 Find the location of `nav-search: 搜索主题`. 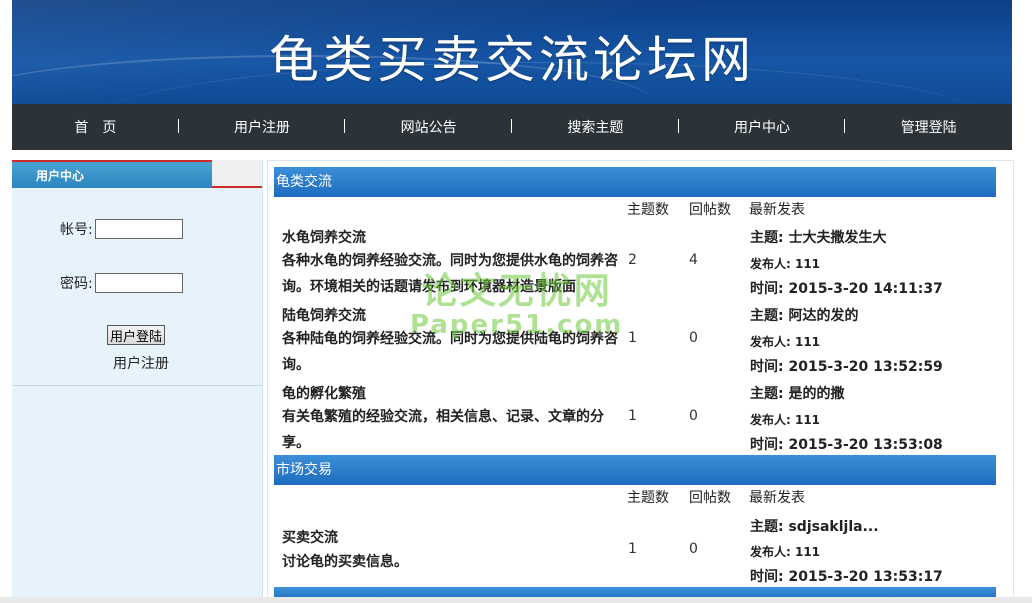

nav-search: 搜索主题 is located at coordinates (595, 127).